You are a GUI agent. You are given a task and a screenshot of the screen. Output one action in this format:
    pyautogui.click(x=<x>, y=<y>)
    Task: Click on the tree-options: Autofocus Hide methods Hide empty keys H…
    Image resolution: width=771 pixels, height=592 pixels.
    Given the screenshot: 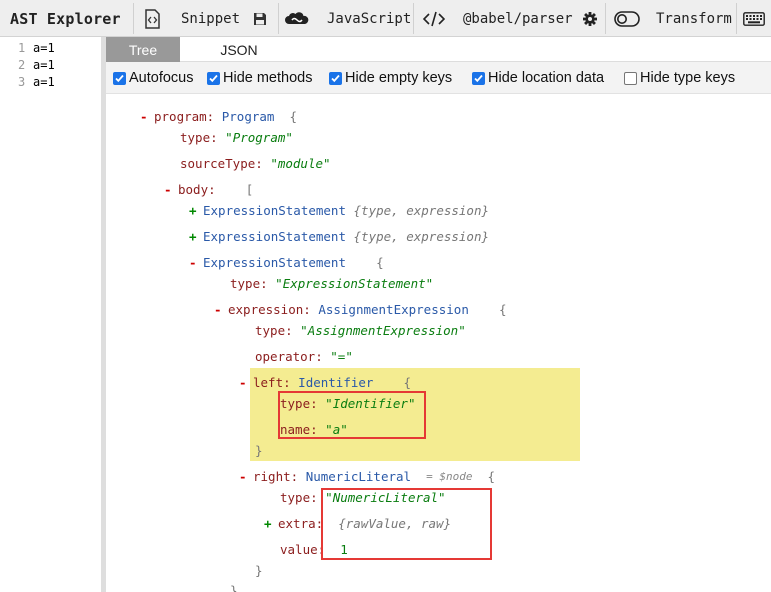 What is the action you would take?
    pyautogui.click(x=438, y=78)
    